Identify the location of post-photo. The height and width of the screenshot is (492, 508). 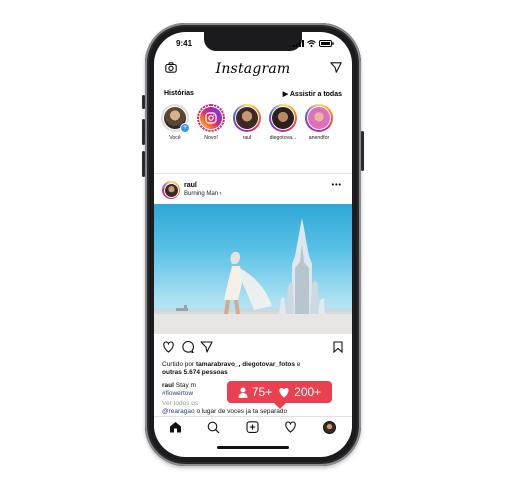
(253, 269).